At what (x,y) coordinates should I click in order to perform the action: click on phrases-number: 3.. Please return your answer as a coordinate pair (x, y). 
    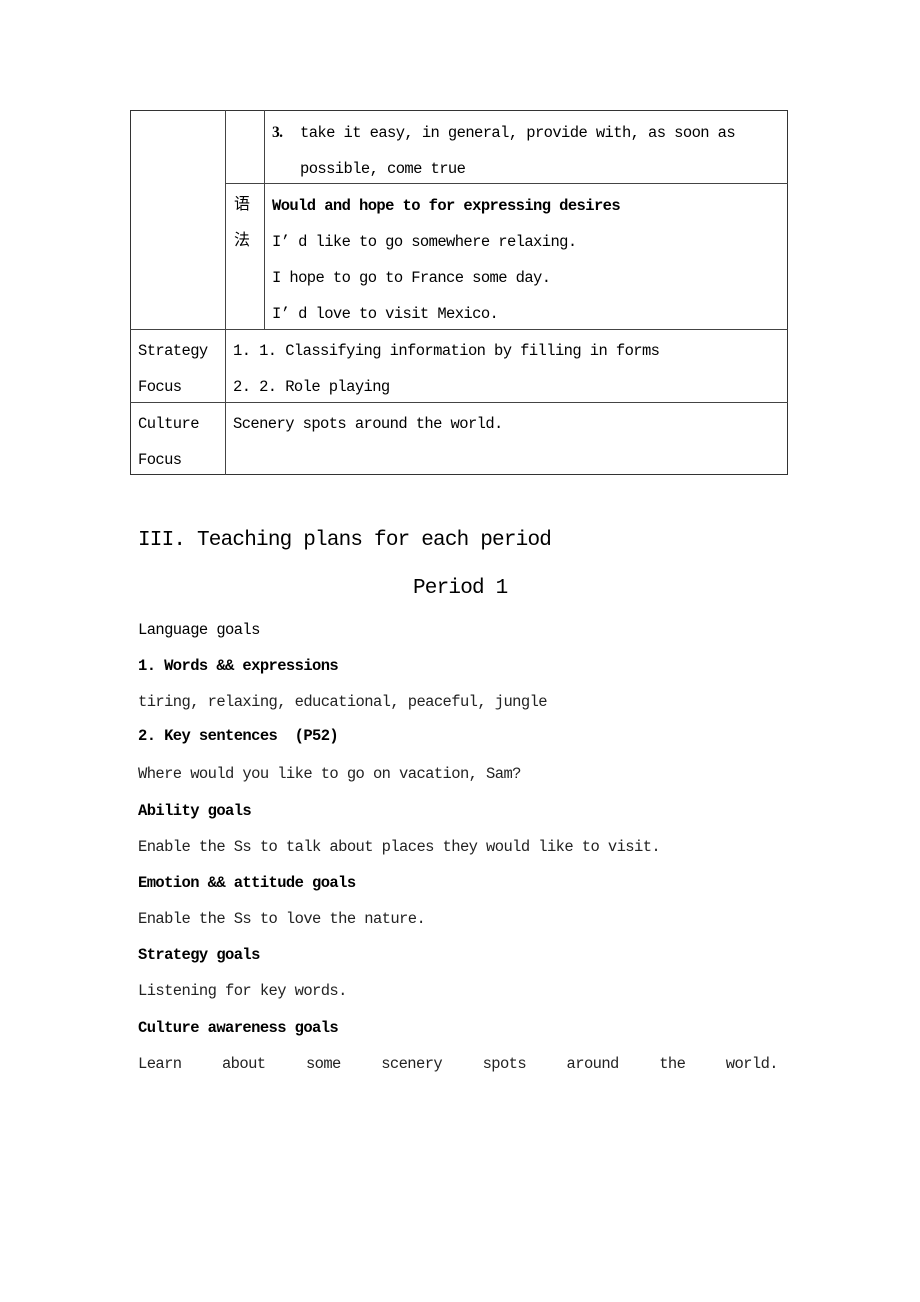
    Looking at the image, I should click on (277, 132).